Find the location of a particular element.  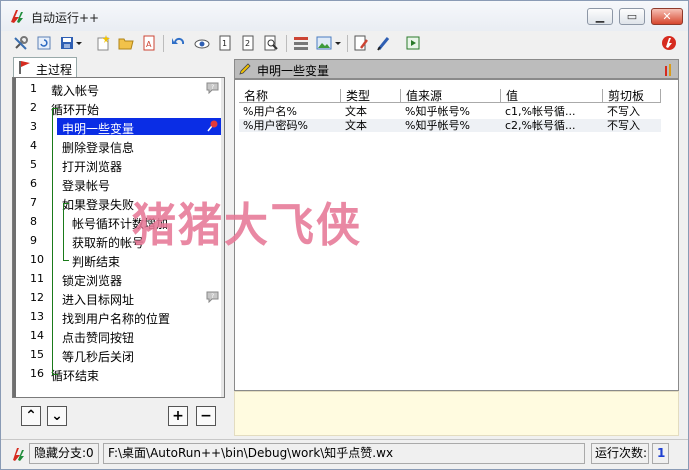

pen-icon is located at coordinates (384, 43).